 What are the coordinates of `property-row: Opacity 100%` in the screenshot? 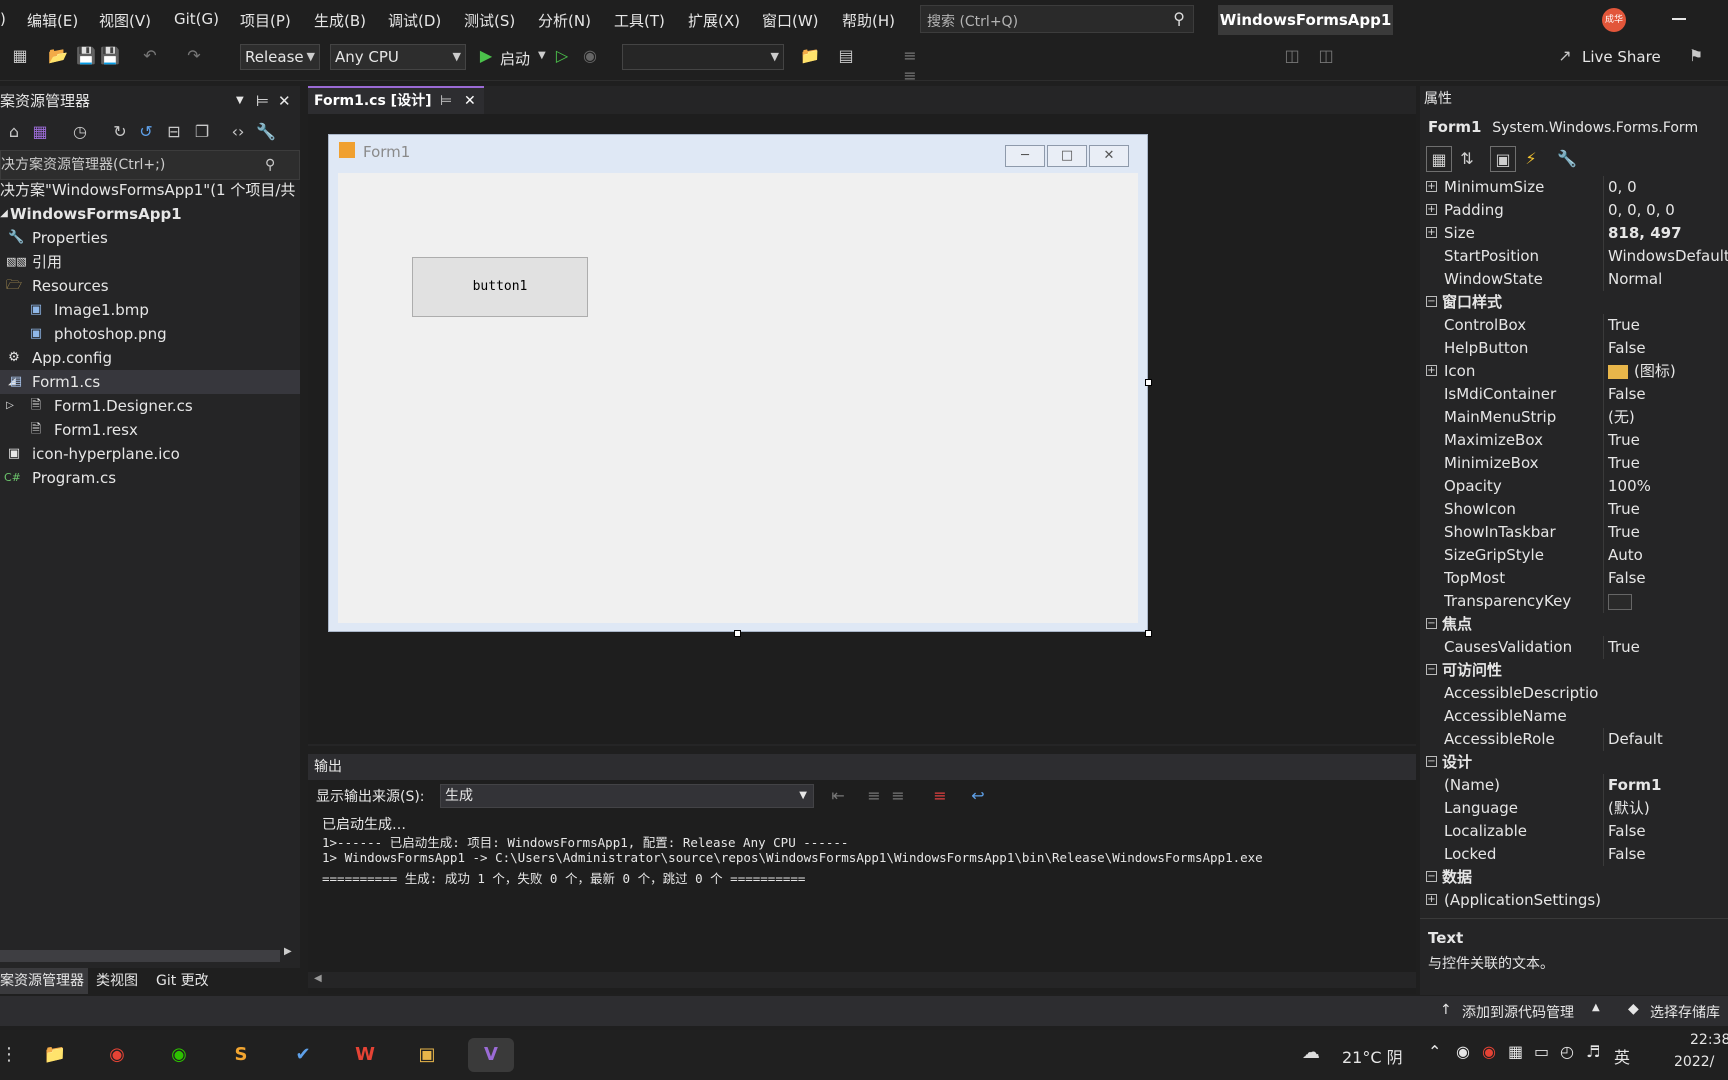 It's located at (1574, 486).